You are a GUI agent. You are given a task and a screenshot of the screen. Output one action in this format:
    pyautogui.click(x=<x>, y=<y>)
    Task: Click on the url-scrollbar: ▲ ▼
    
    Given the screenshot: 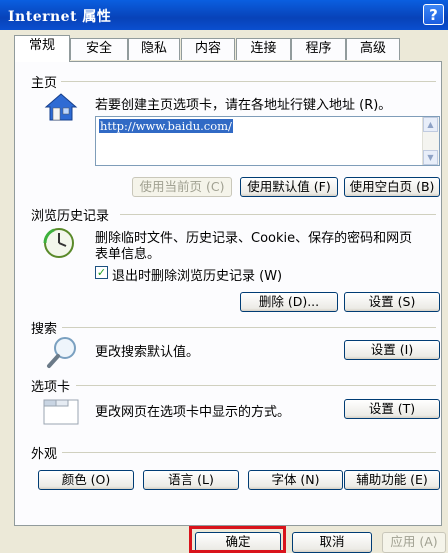 What is the action you would take?
    pyautogui.click(x=430, y=141)
    